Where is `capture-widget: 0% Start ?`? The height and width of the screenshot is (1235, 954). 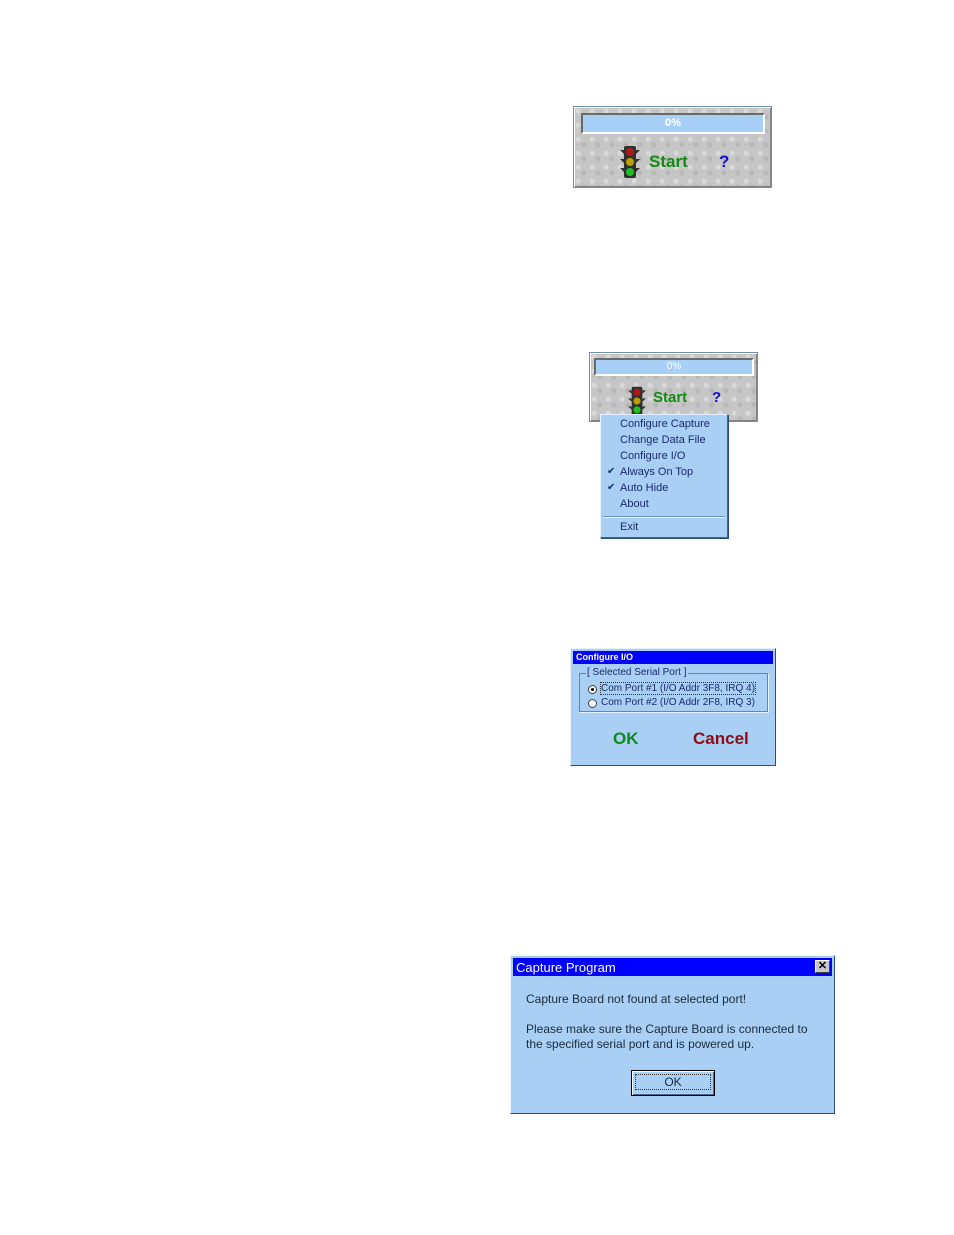
capture-widget: 0% Start ? is located at coordinates (672, 147).